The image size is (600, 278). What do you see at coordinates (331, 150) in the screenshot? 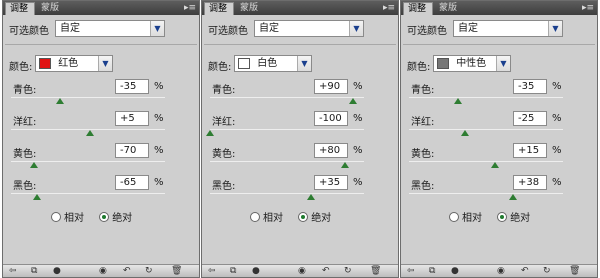
I see `slider-value-input: +80` at bounding box center [331, 150].